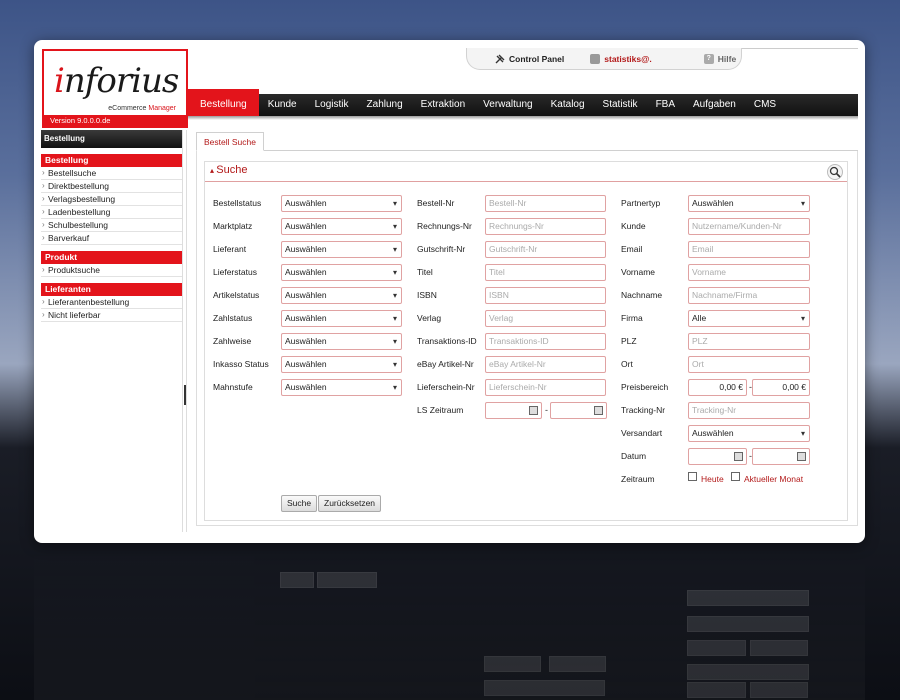 The height and width of the screenshot is (700, 900). What do you see at coordinates (545, 318) in the screenshot?
I see `input-verlag: Verlag` at bounding box center [545, 318].